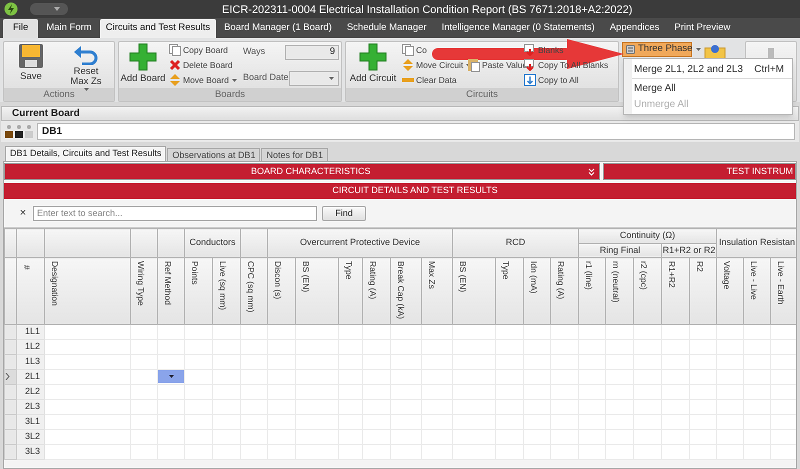  What do you see at coordinates (699, 266) in the screenshot?
I see `column-header: R2` at bounding box center [699, 266].